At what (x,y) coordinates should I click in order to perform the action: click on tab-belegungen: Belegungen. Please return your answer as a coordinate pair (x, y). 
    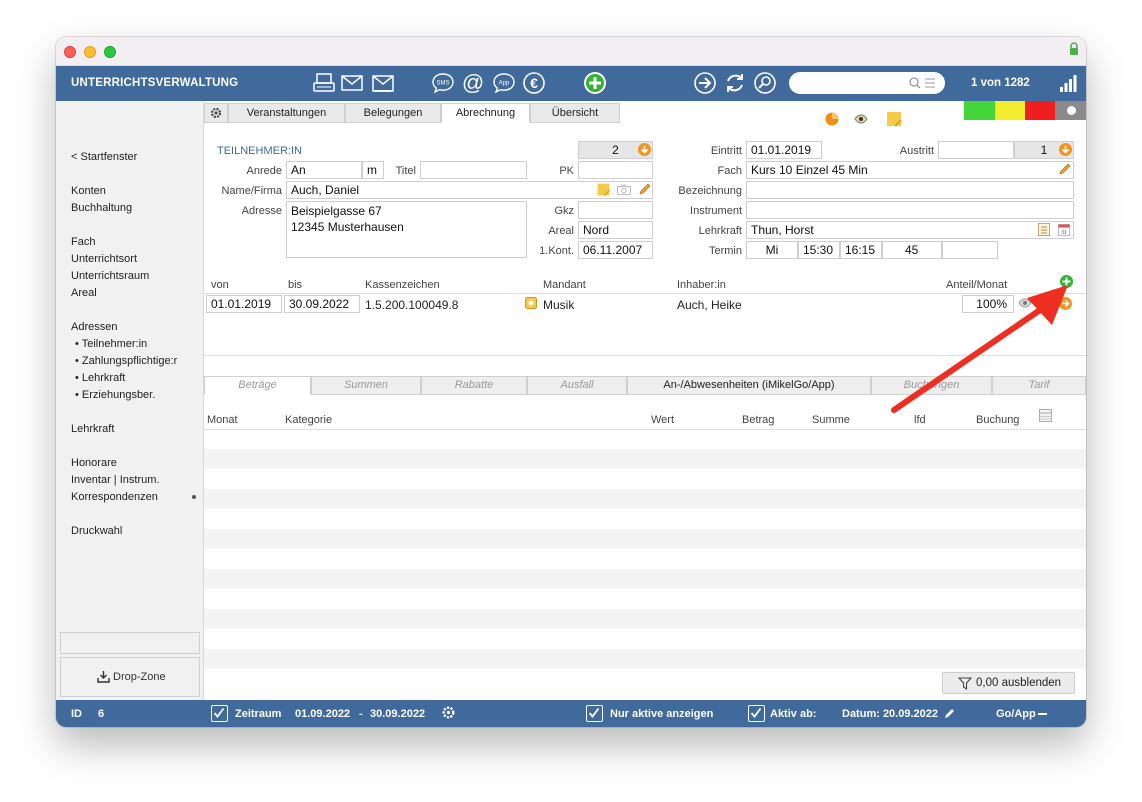
    Looking at the image, I should click on (393, 113).